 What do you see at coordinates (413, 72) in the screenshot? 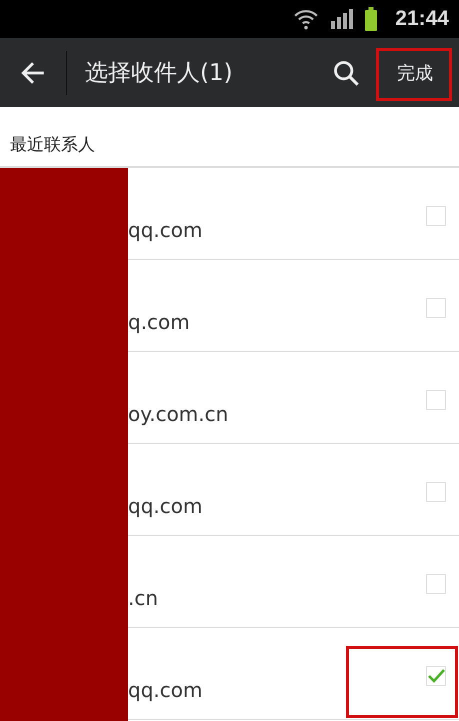
I see `done-button: 完成` at bounding box center [413, 72].